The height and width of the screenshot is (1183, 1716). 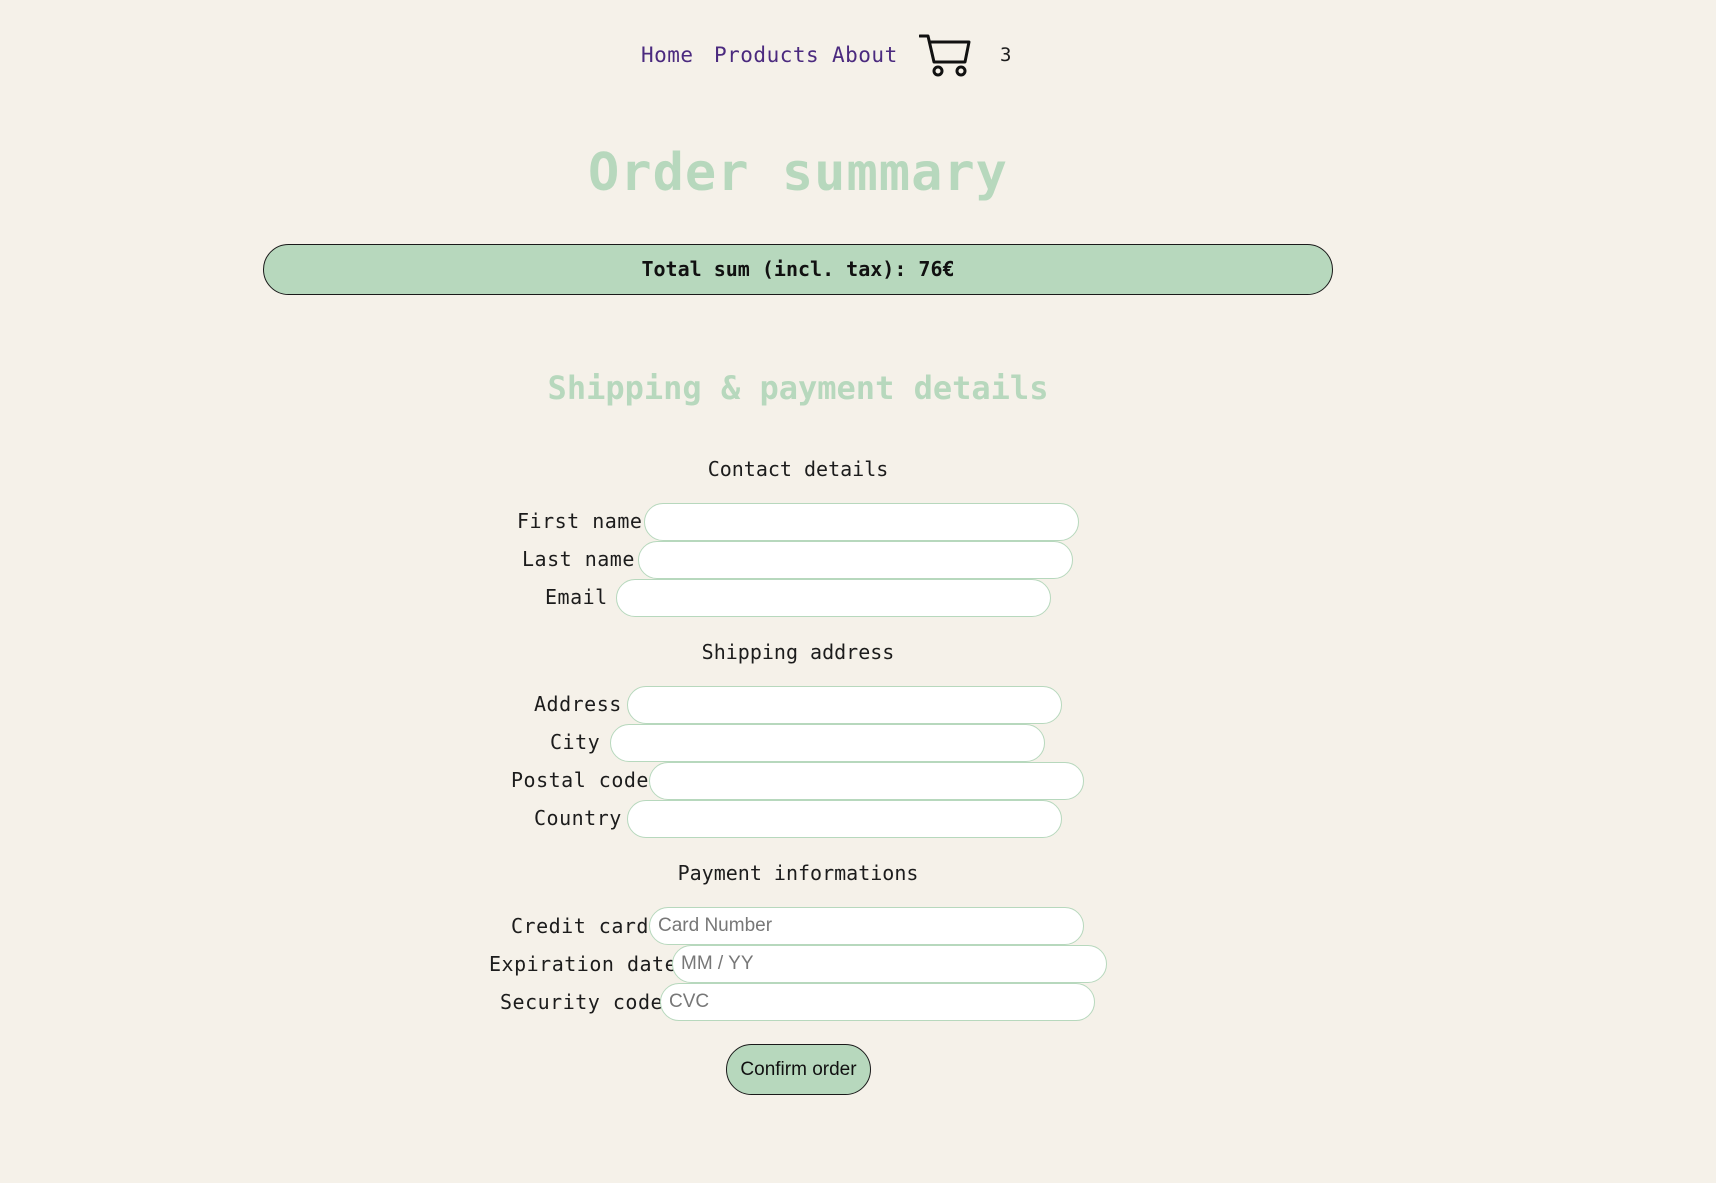 I want to click on nav-link-about: About, so click(x=865, y=55).